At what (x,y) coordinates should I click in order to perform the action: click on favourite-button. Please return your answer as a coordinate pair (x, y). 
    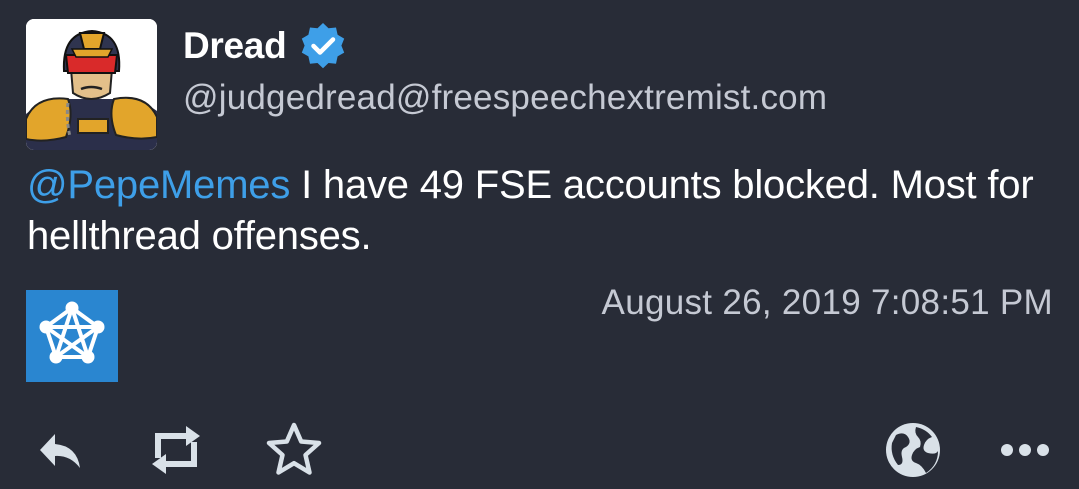
    Looking at the image, I should click on (294, 450).